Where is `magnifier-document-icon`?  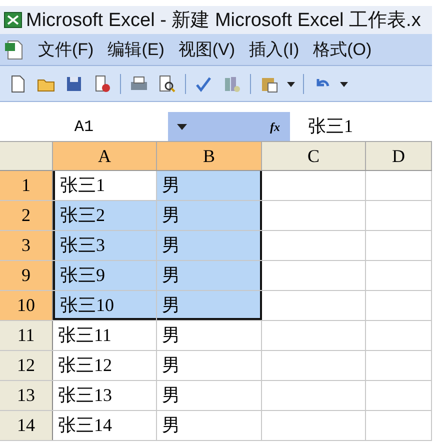
magnifier-document-icon is located at coordinates (167, 84).